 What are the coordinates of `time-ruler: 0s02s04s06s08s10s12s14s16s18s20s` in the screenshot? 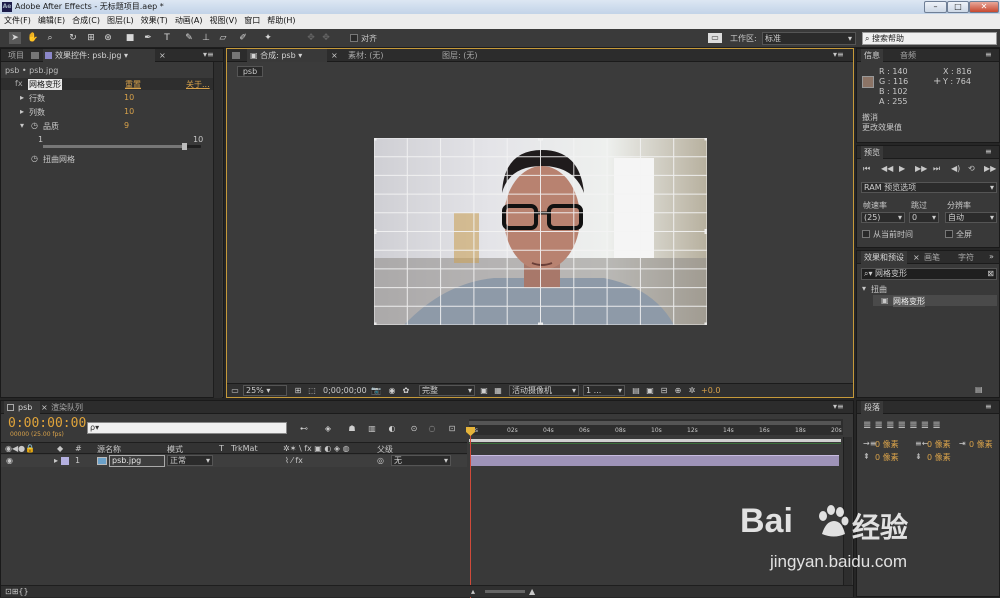 It's located at (655, 433).